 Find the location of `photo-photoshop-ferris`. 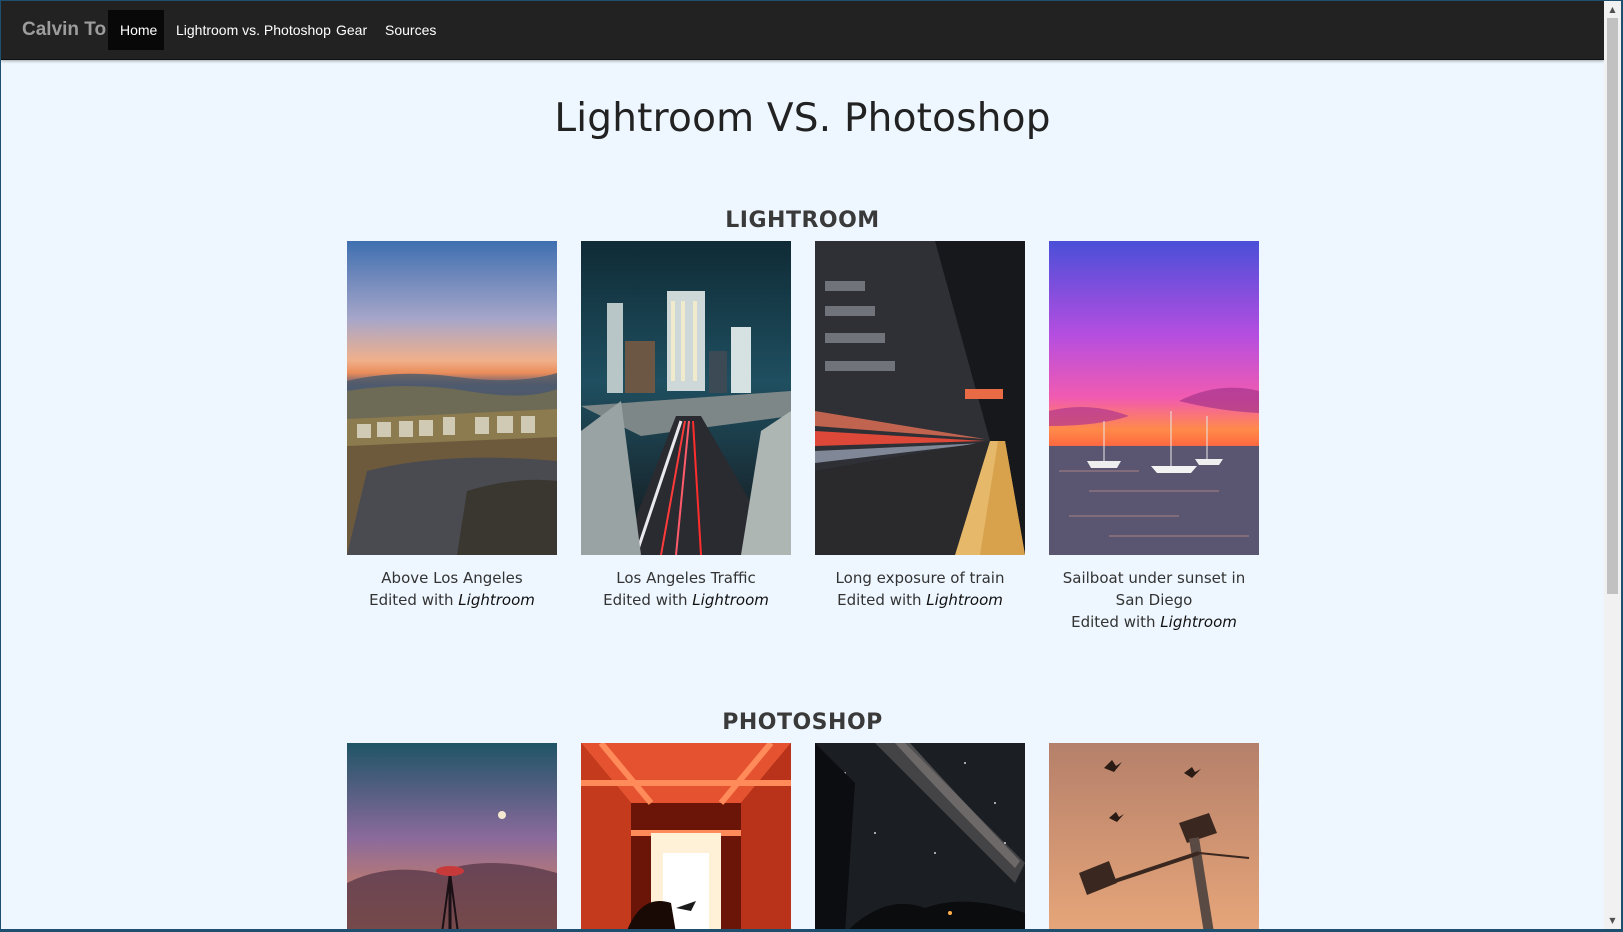

photo-photoshop-ferris is located at coordinates (452, 836).